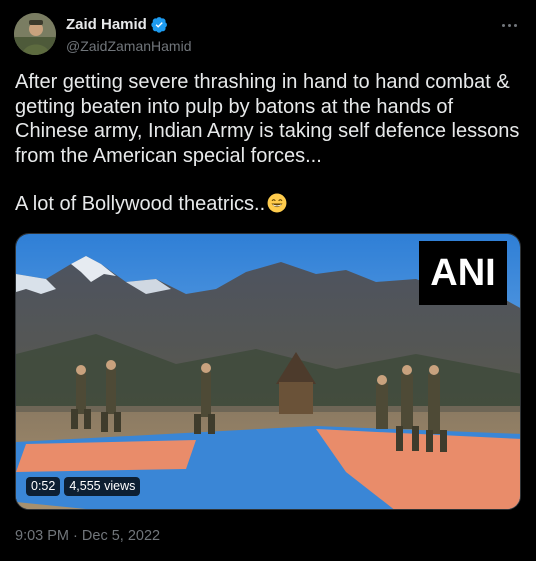  Describe the element at coordinates (43, 486) in the screenshot. I see `video-duration: 0:52` at that location.